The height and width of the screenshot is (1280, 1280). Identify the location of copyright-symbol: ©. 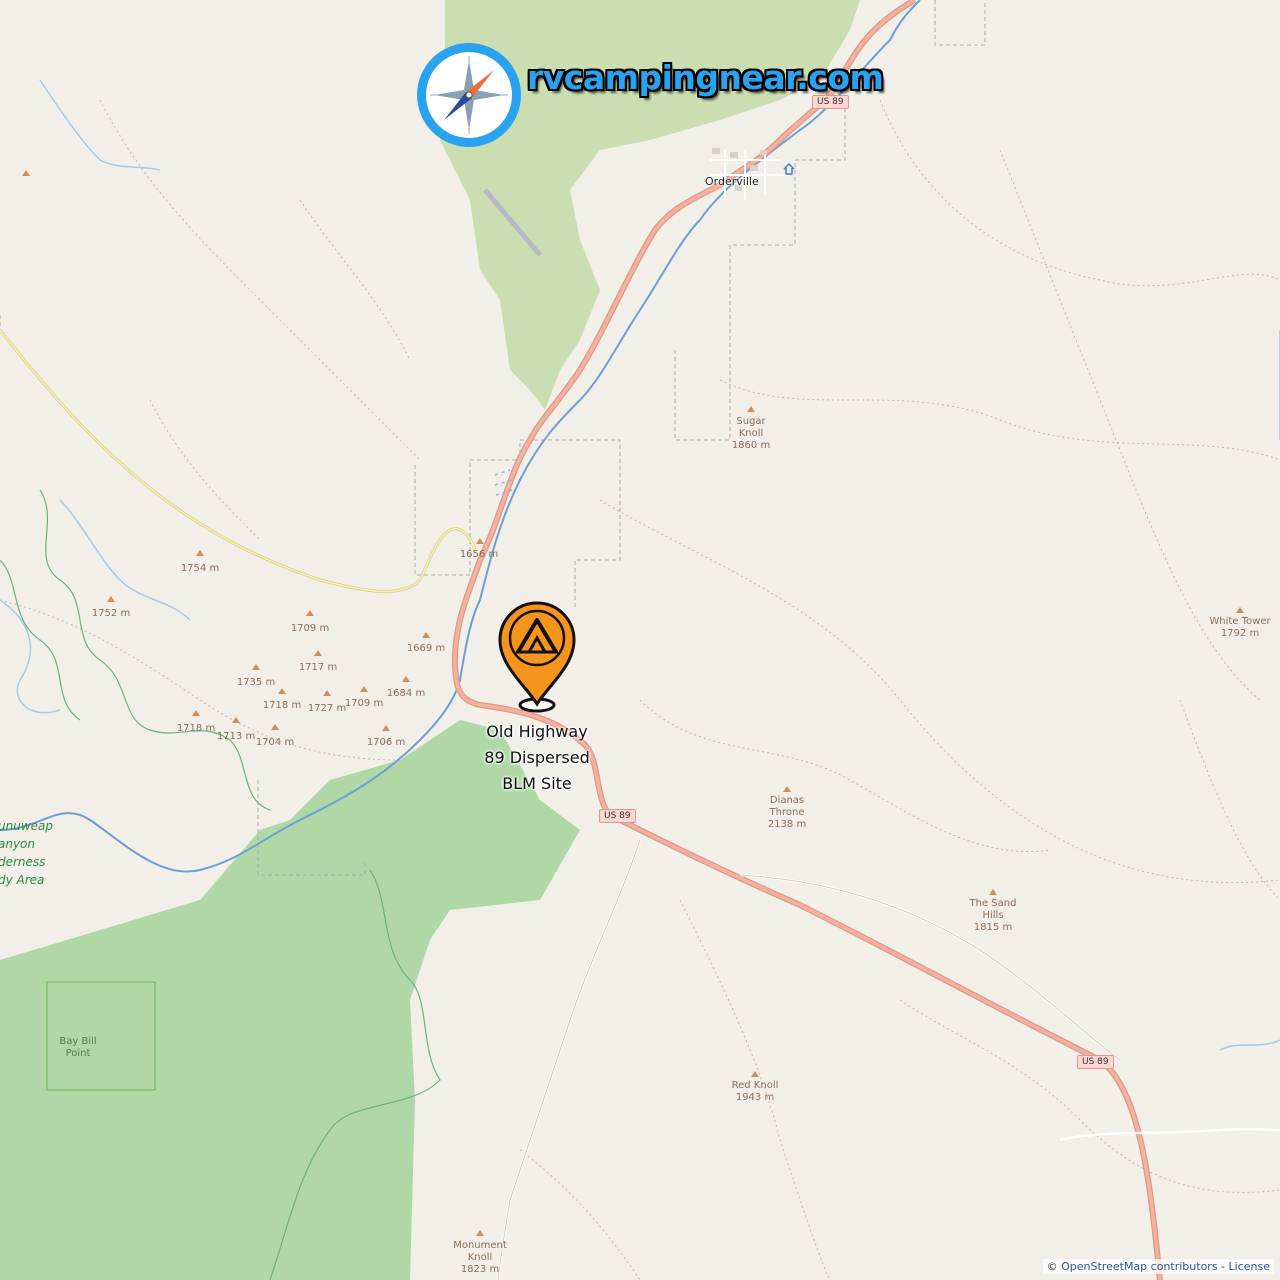
(1052, 1266).